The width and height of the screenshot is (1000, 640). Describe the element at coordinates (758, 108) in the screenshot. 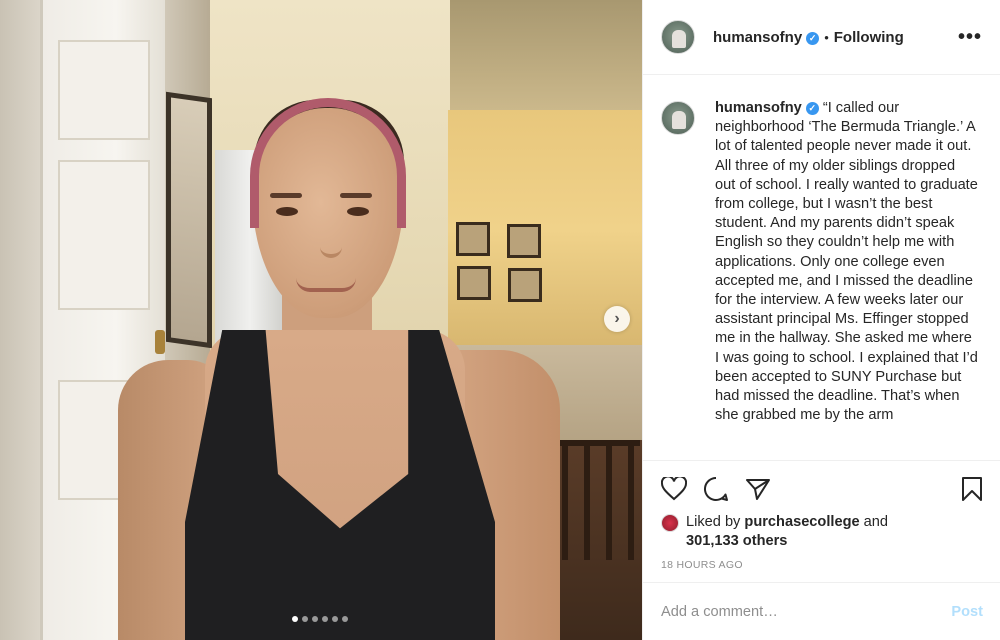

I see `caption-username-text: humansofny` at that location.